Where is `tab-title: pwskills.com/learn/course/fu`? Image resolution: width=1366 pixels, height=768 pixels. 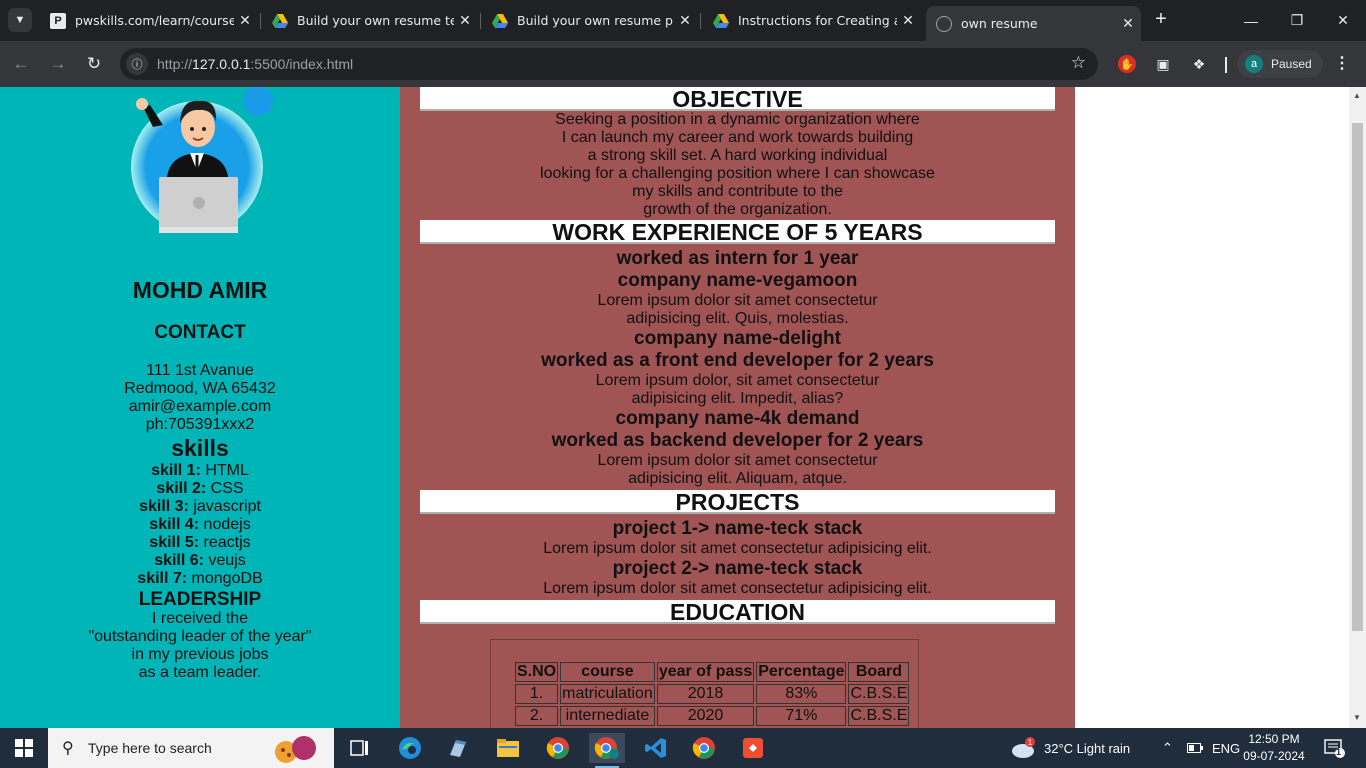 tab-title: pwskills.com/learn/course/fu is located at coordinates (154, 20).